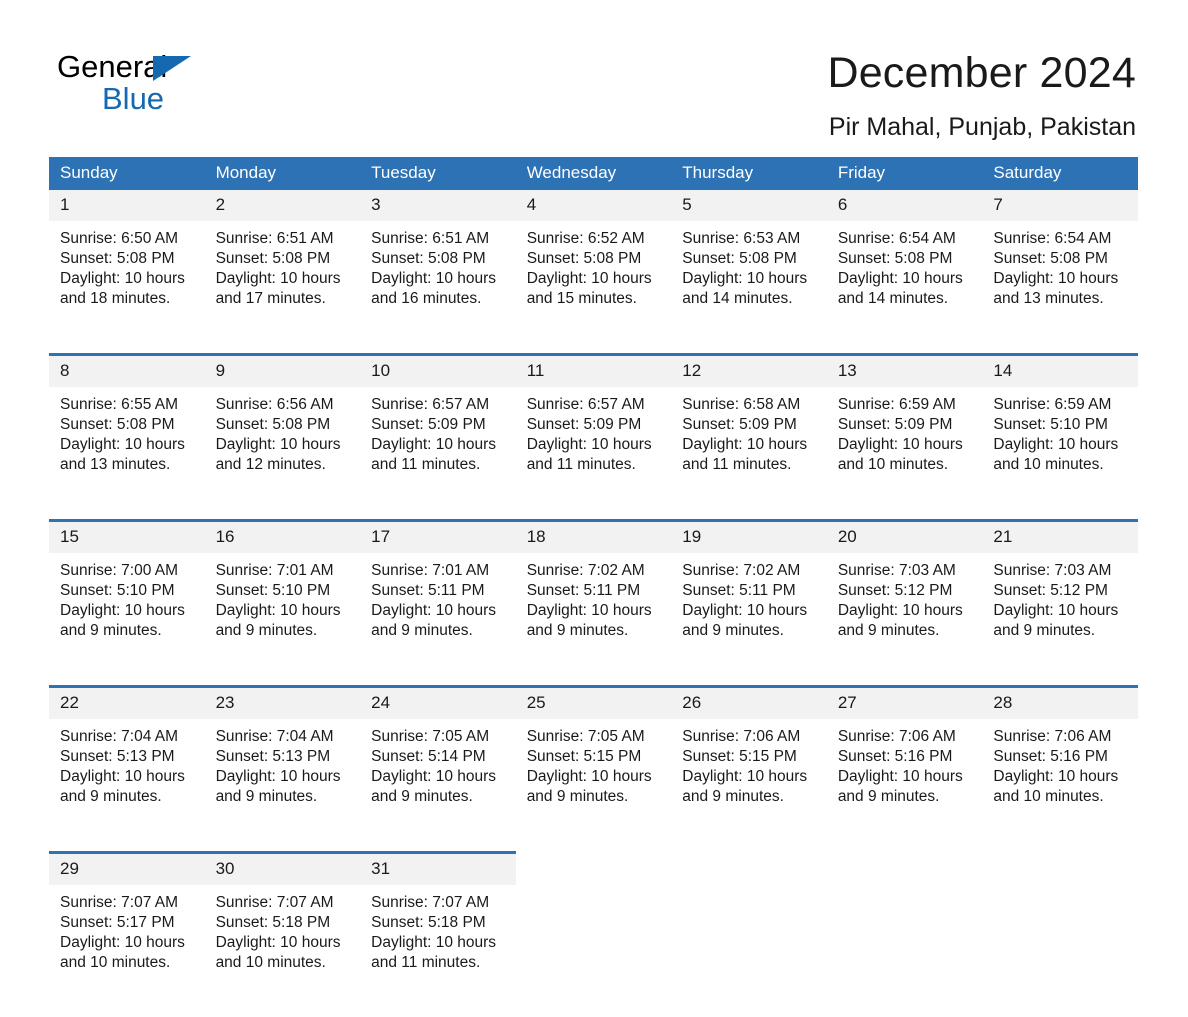 The width and height of the screenshot is (1188, 1017). What do you see at coordinates (749, 702) in the screenshot?
I see `day-number: 26` at bounding box center [749, 702].